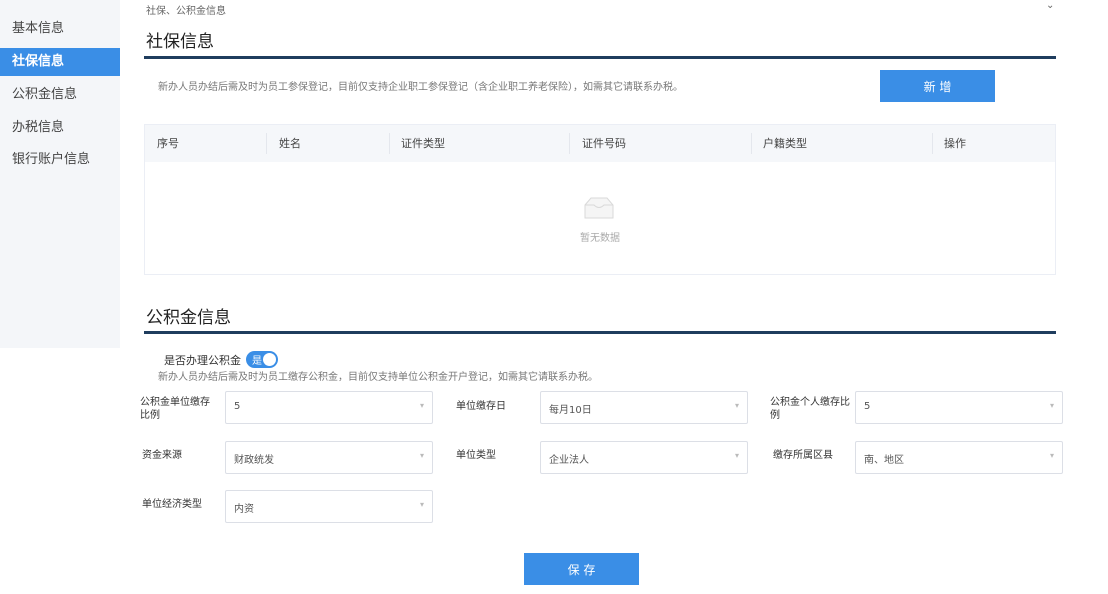  What do you see at coordinates (810, 409) in the screenshot?
I see `personal-ratio-label: 公积金个人缴存比例` at bounding box center [810, 409].